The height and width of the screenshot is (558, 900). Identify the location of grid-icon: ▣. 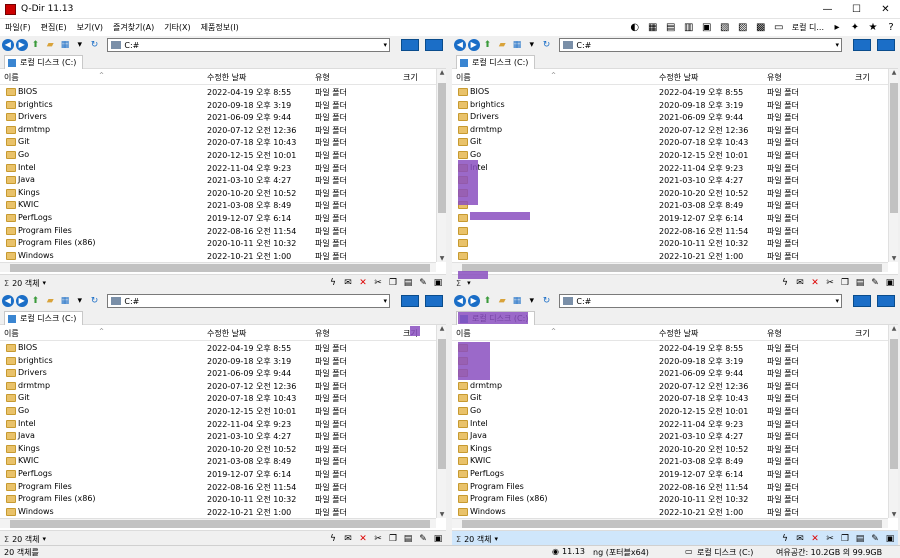
(707, 28).